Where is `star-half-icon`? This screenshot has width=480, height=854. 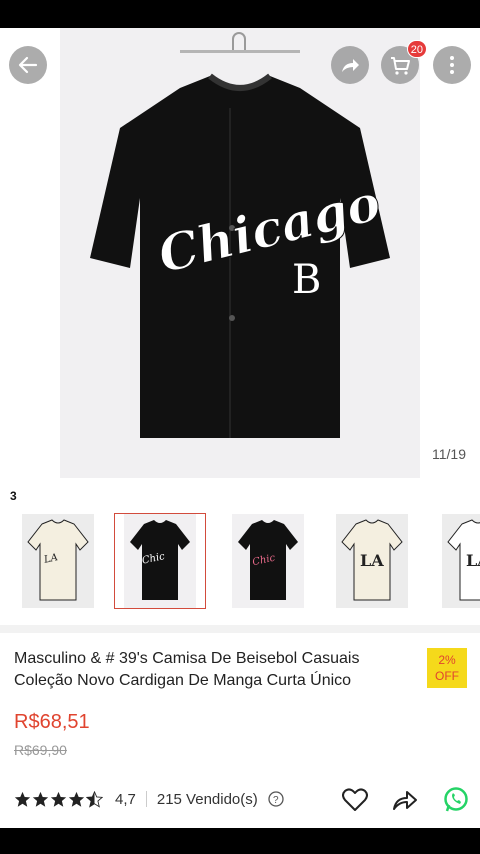
star-half-icon is located at coordinates (94, 799).